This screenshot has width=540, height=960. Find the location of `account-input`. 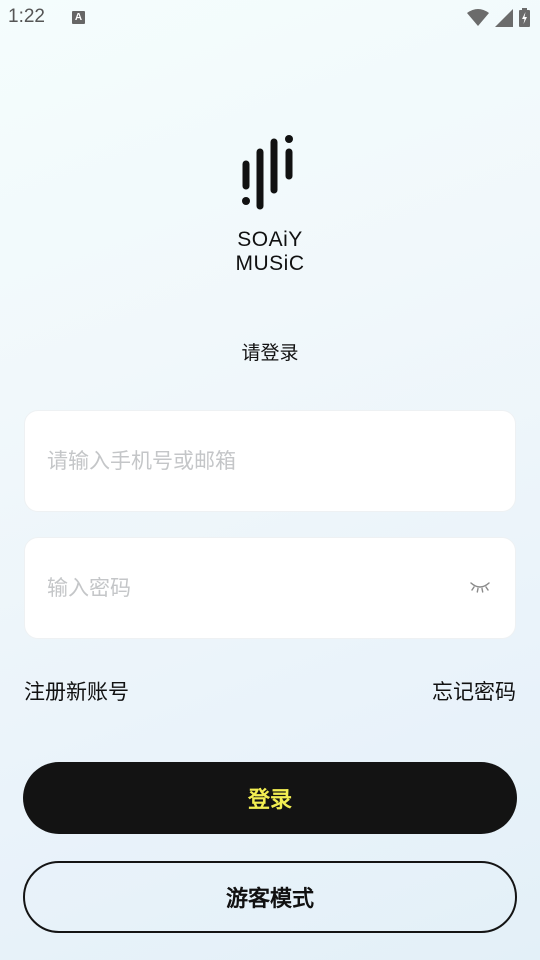

account-input is located at coordinates (257, 461).